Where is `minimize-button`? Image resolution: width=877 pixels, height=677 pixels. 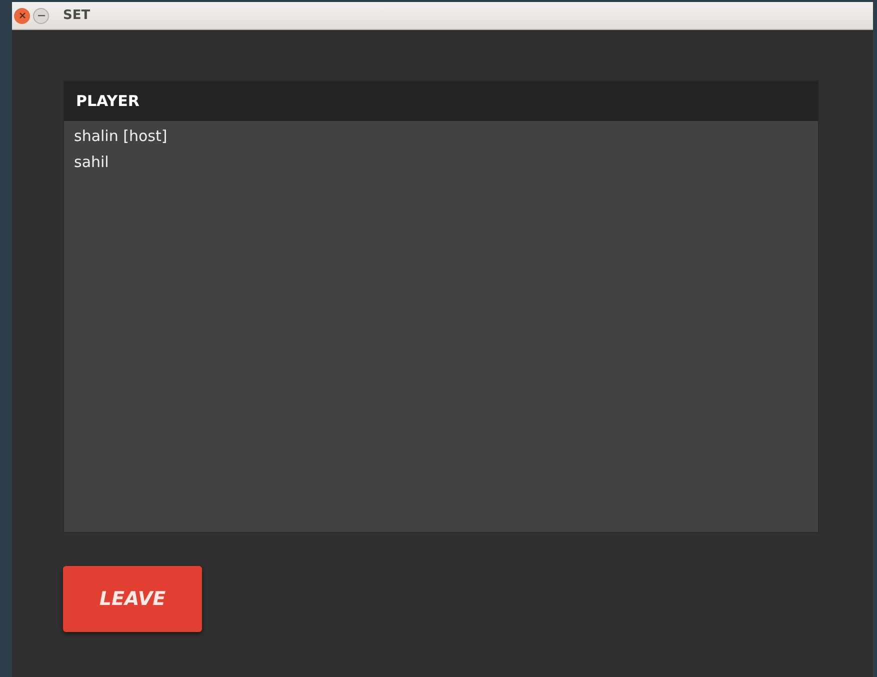 minimize-button is located at coordinates (41, 16).